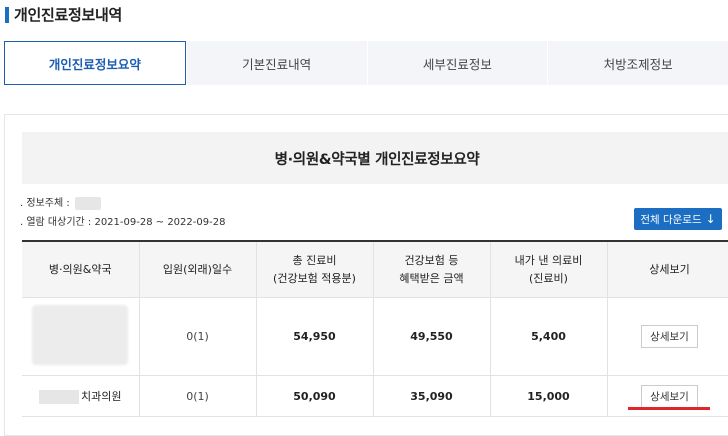  Describe the element at coordinates (95, 63) in the screenshot. I see `tab-personal-summary: 개인진료정보요약` at that location.